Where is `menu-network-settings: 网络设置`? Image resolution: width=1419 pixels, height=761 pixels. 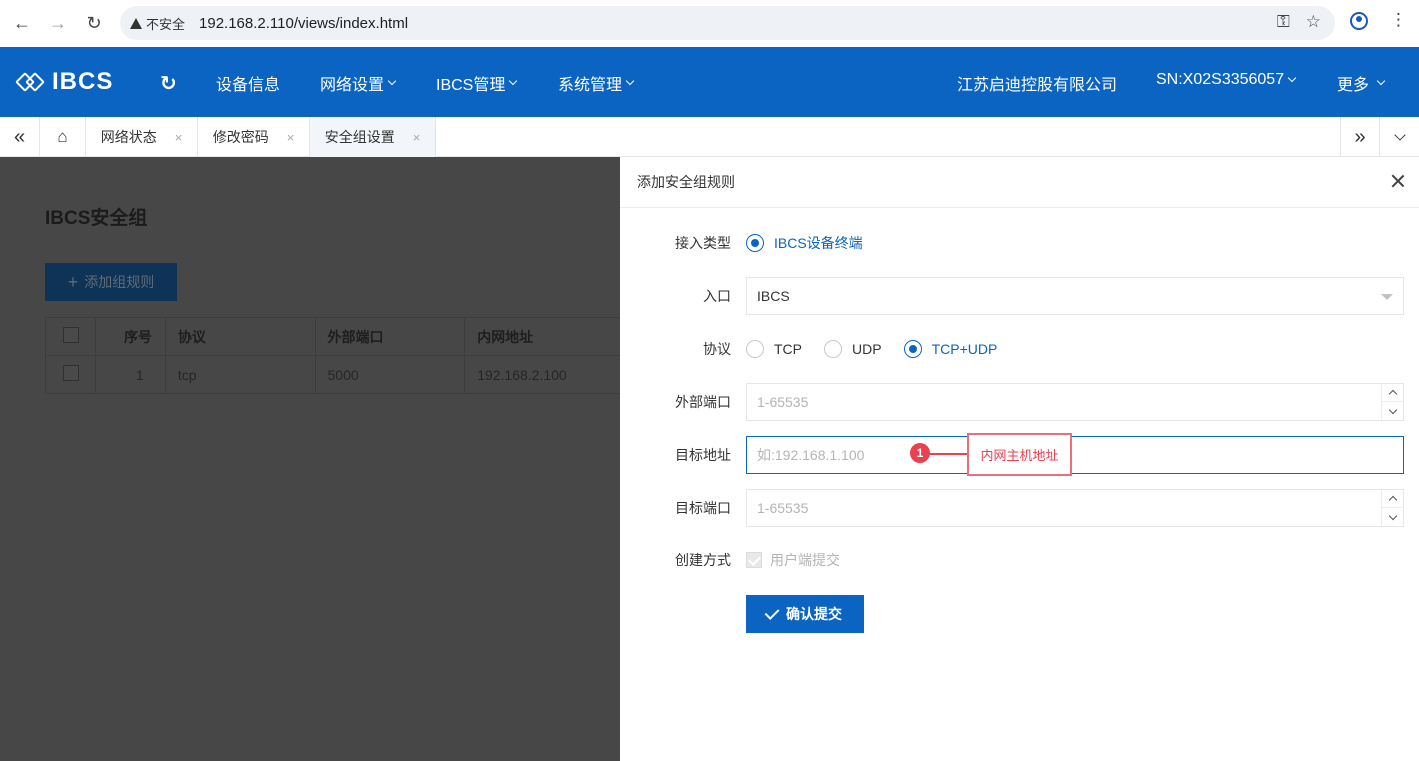
menu-network-settings: 网络设置 is located at coordinates (358, 83).